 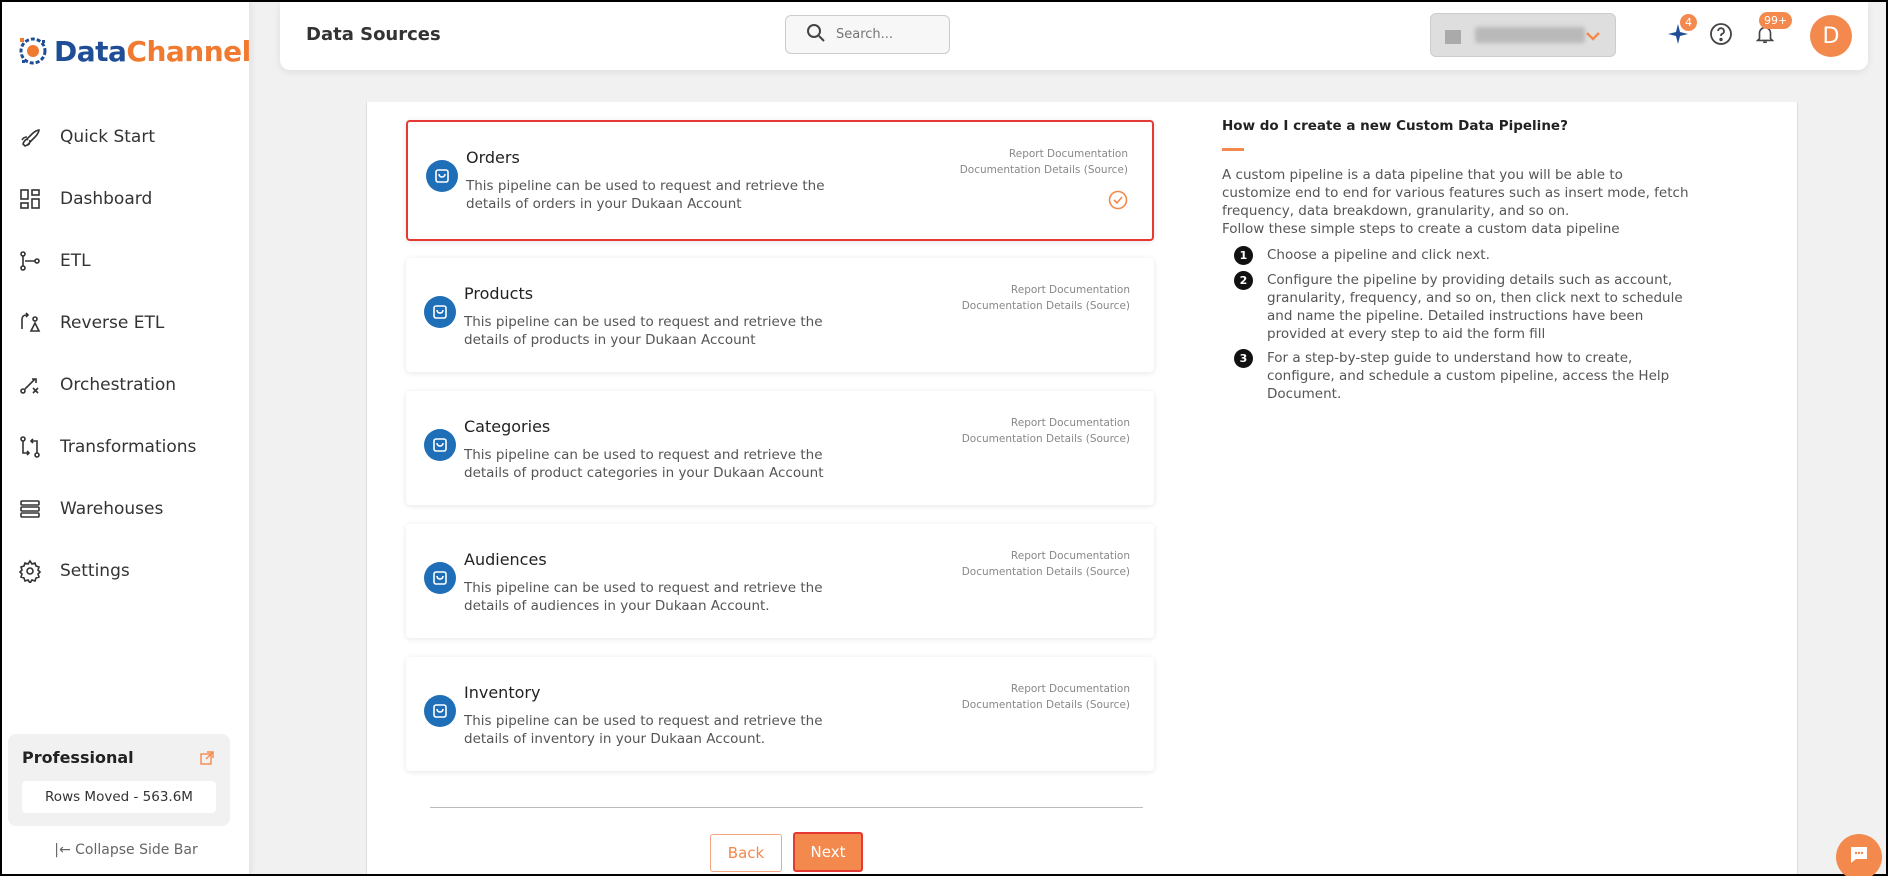 What do you see at coordinates (499, 293) in the screenshot?
I see `card-title: Products` at bounding box center [499, 293].